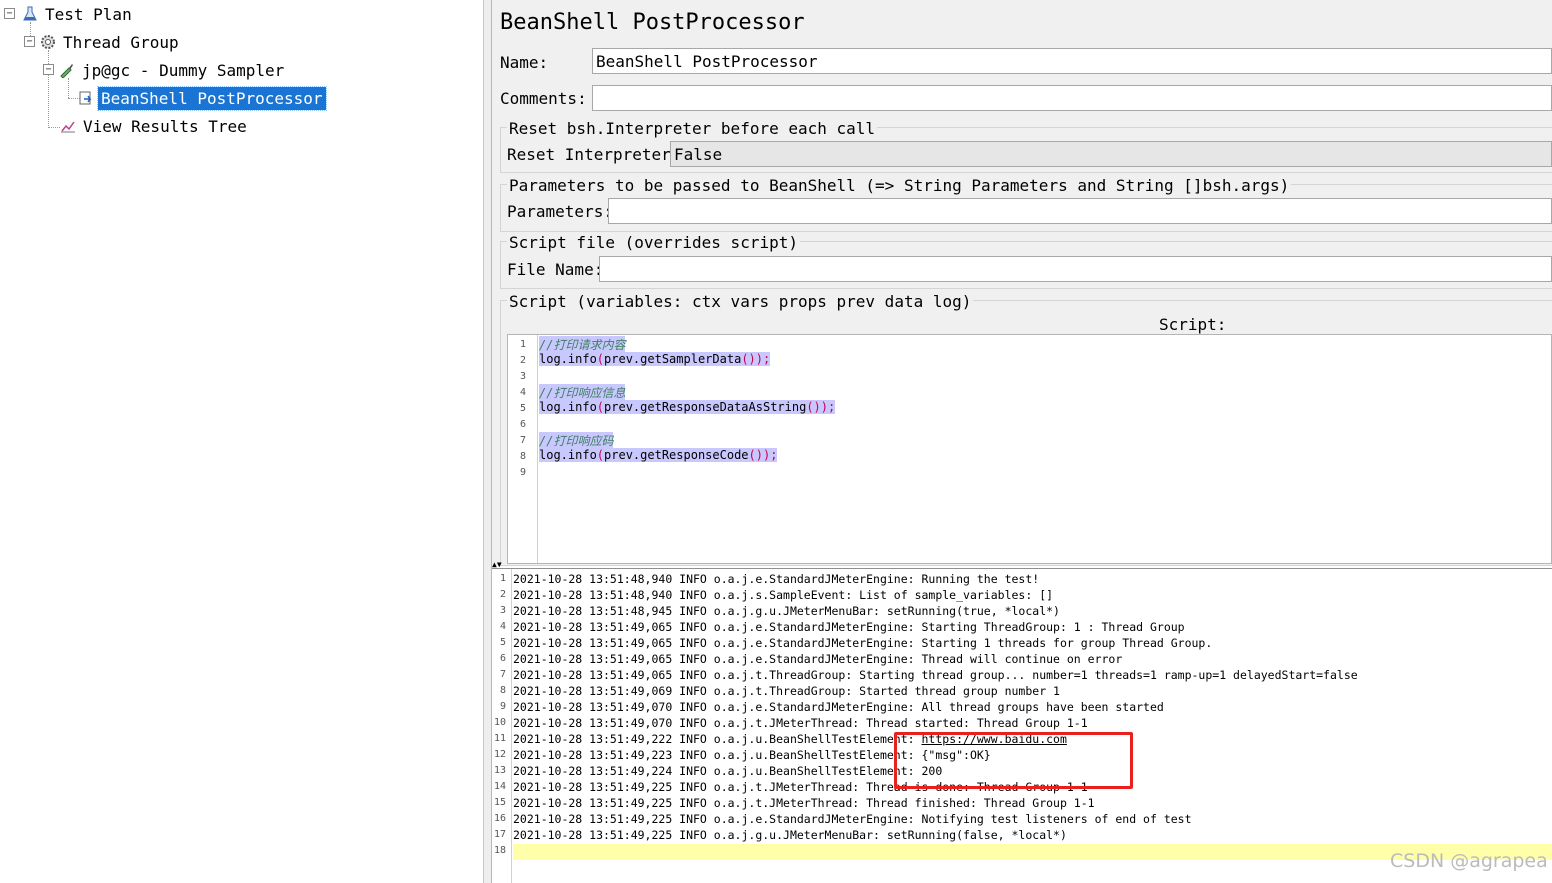 This screenshot has height=883, width=1552. Describe the element at coordinates (183, 70) in the screenshot. I see `tree-node-label: jp@gc - Dummy Sampler` at that location.